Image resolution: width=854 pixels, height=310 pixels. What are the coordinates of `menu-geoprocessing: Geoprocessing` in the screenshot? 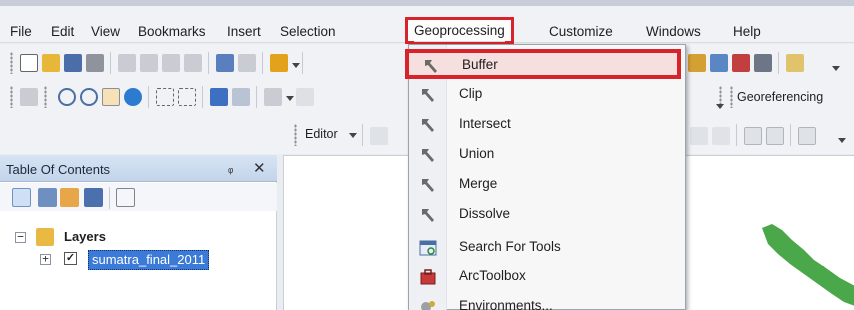 It's located at (459, 30).